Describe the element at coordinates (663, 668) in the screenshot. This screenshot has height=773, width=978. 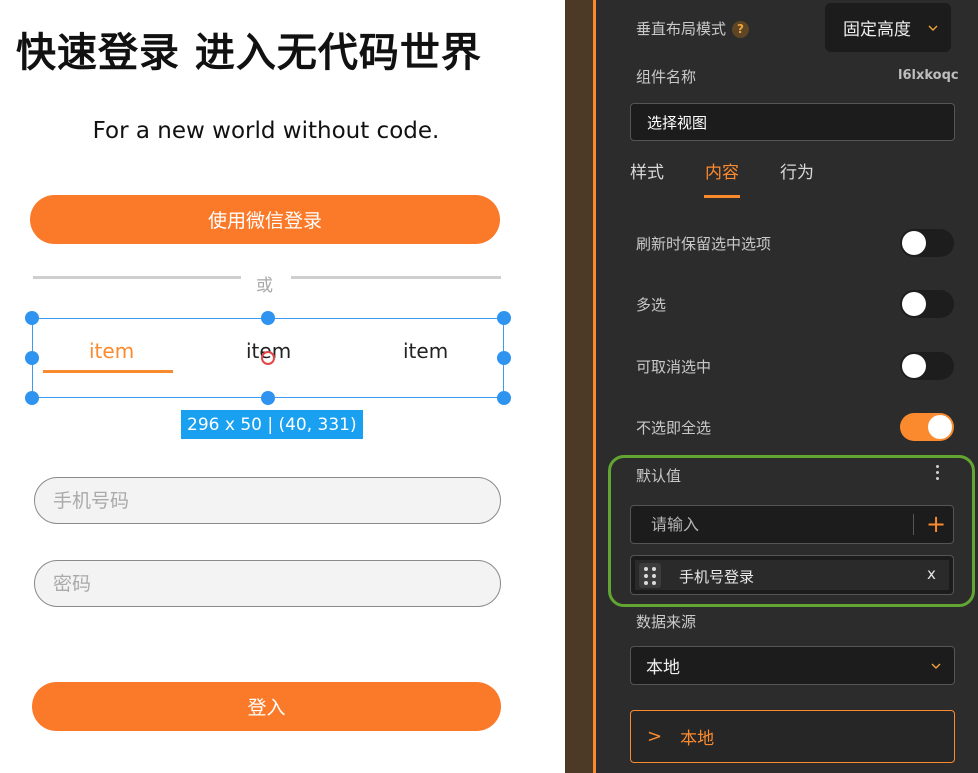
I see `data-source-value: 本地` at that location.